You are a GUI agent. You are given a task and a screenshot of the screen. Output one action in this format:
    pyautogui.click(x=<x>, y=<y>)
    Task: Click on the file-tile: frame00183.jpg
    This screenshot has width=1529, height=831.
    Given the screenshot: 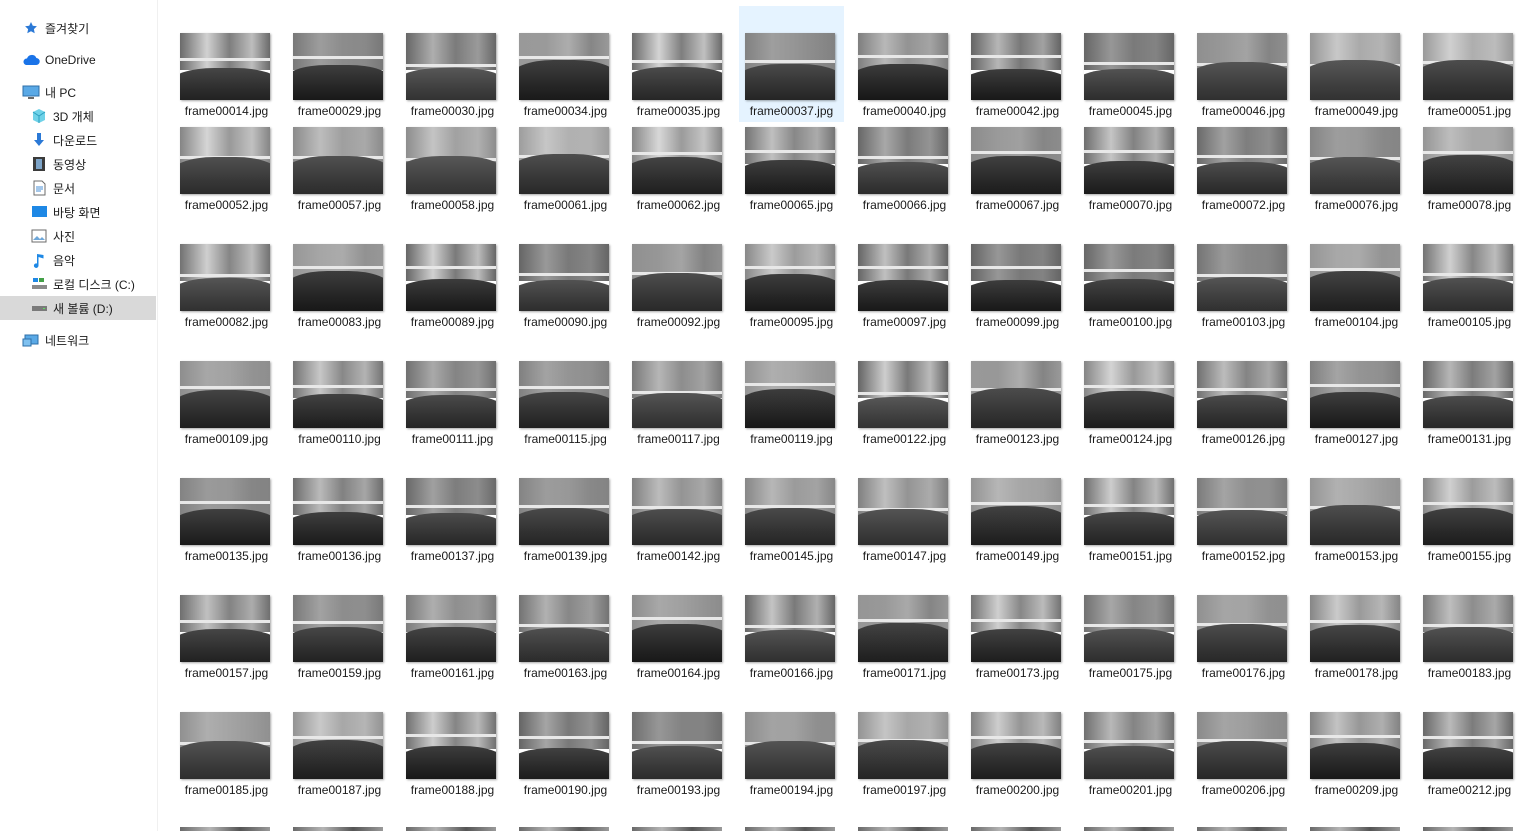 What is the action you would take?
    pyautogui.click(x=1463, y=627)
    